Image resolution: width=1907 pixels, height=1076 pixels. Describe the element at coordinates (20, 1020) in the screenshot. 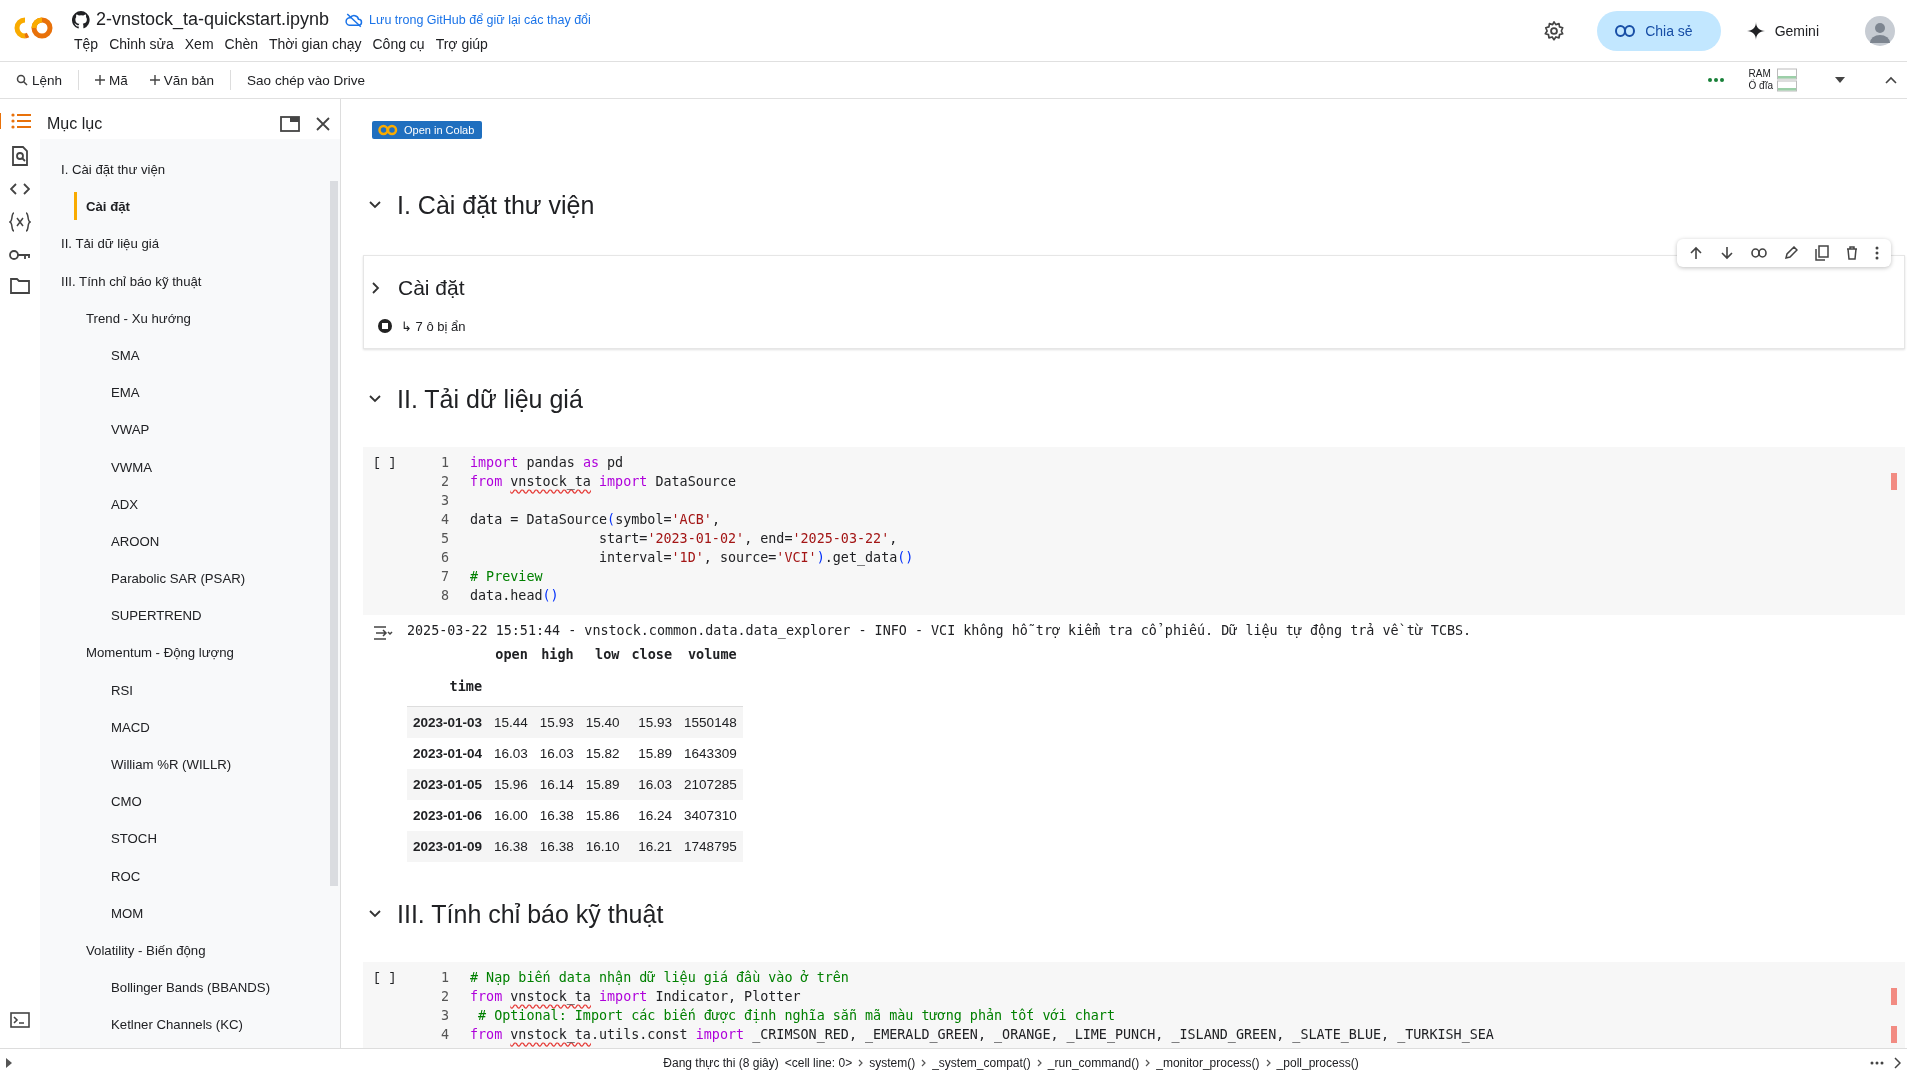

I see `terminal-icon` at that location.